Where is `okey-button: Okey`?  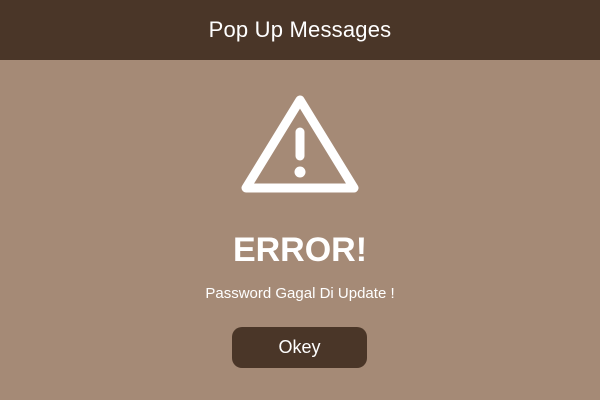 okey-button: Okey is located at coordinates (299, 347).